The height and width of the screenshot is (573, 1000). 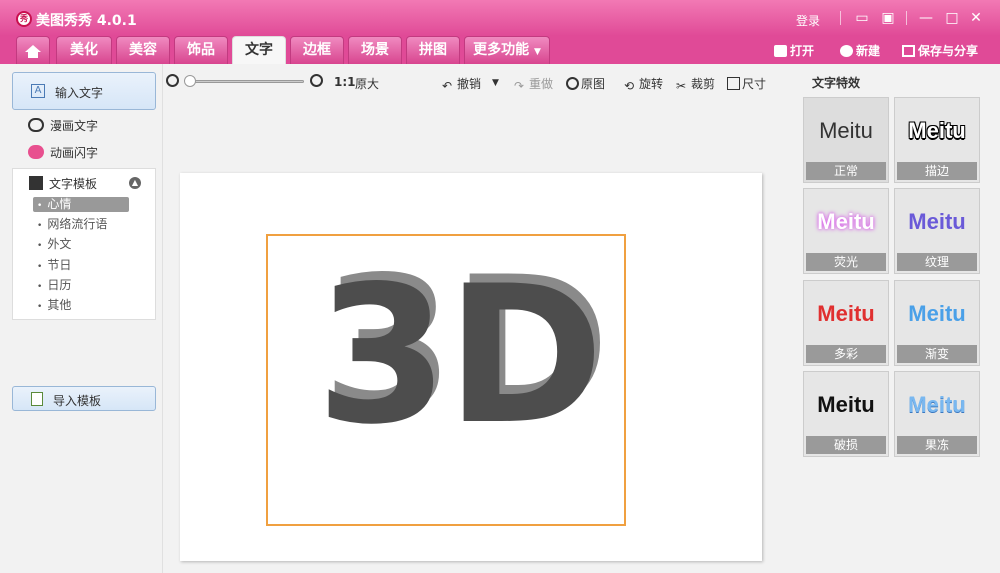 I want to click on tab-home, so click(x=33, y=50).